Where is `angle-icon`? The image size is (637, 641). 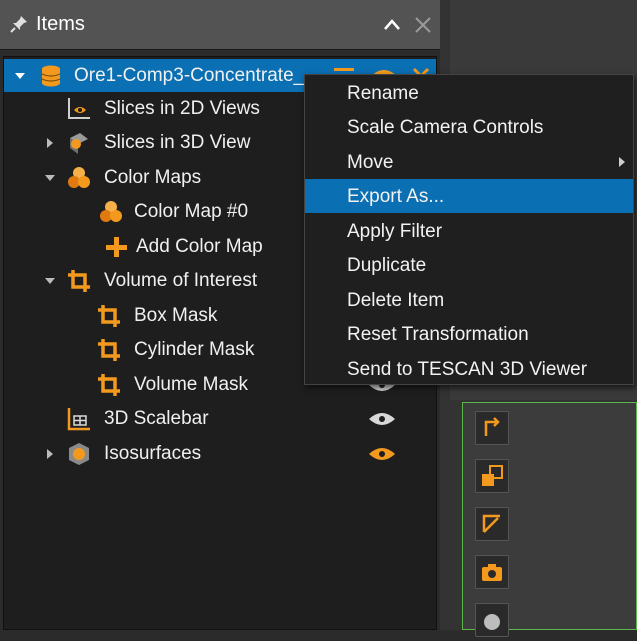 angle-icon is located at coordinates (491, 523).